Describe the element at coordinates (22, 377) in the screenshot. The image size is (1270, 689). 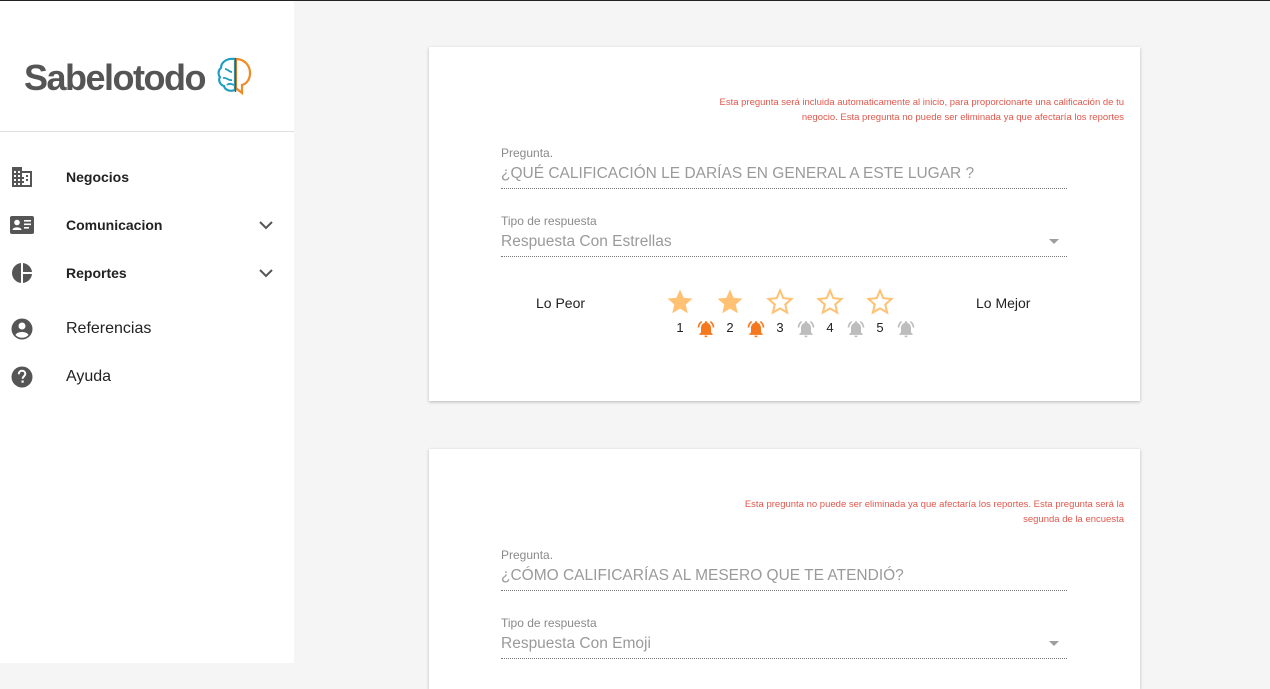
I see `help-icon` at that location.